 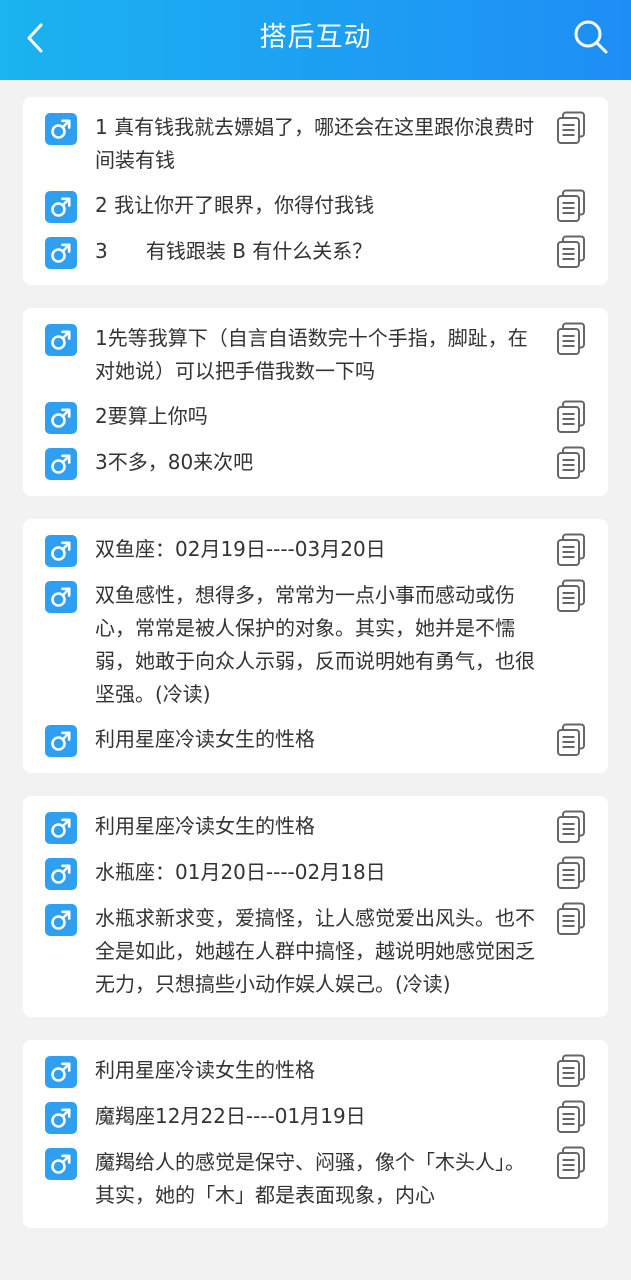 What do you see at coordinates (315, 143) in the screenshot?
I see `line-text: 1 真有钱我就去嫖娼了，哪还会在这里跟你浪费时间装有钱` at bounding box center [315, 143].